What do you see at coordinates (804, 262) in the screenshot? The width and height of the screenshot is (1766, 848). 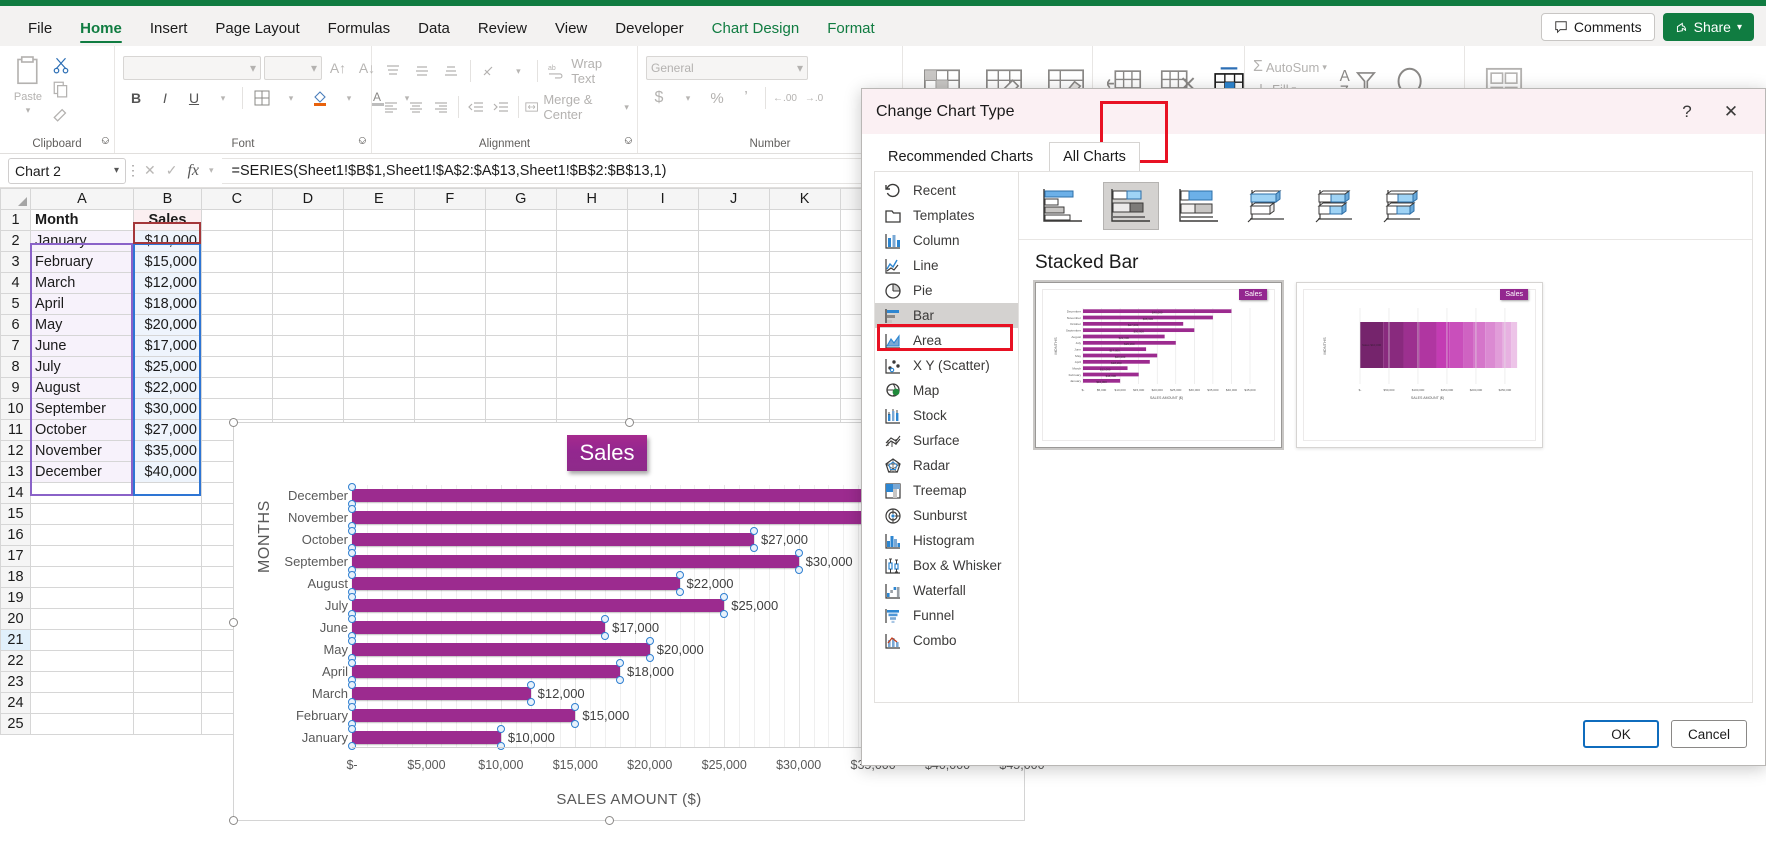 I see `cell-K3` at bounding box center [804, 262].